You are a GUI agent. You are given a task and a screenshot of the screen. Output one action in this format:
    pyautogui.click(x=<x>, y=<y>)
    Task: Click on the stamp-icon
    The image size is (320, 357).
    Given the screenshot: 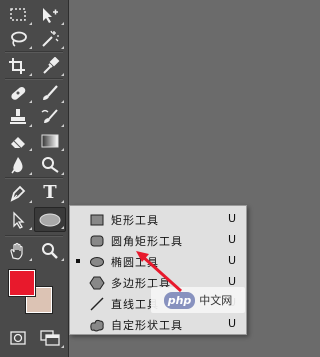 What is the action you would take?
    pyautogui.click(x=18, y=116)
    